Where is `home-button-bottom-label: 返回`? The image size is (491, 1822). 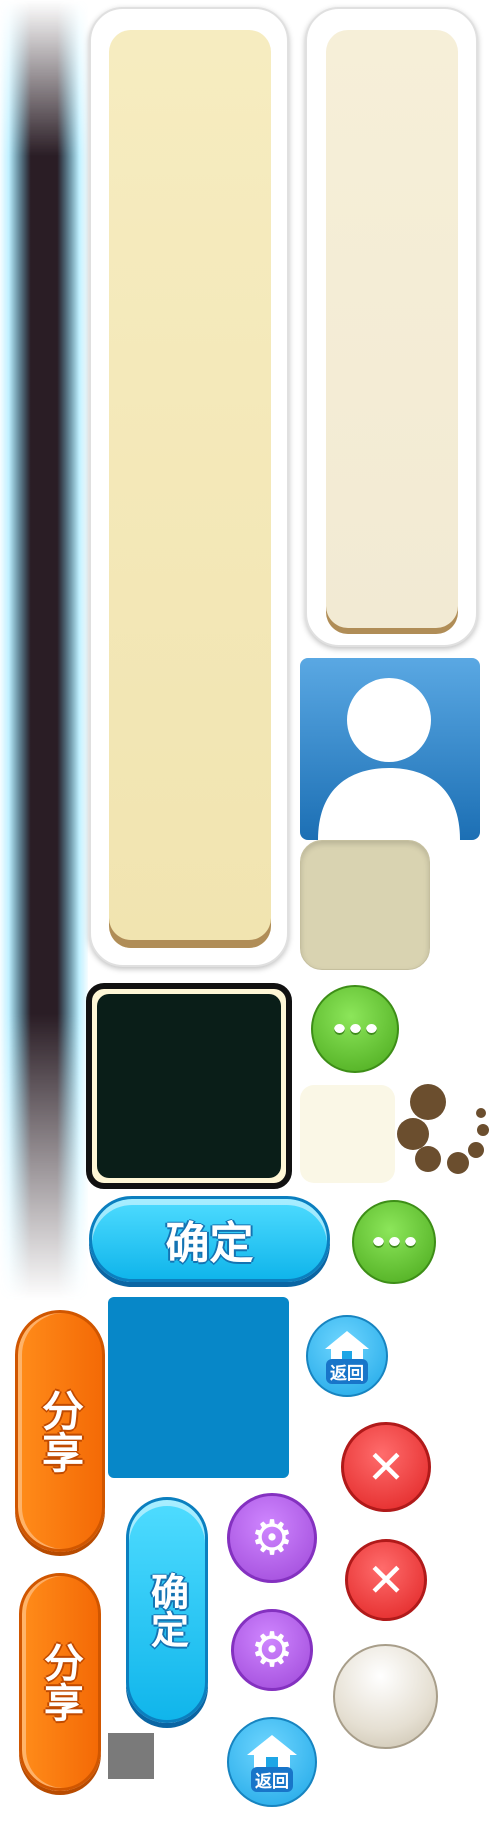
home-button-bottom-label: 返回 is located at coordinates (272, 1779).